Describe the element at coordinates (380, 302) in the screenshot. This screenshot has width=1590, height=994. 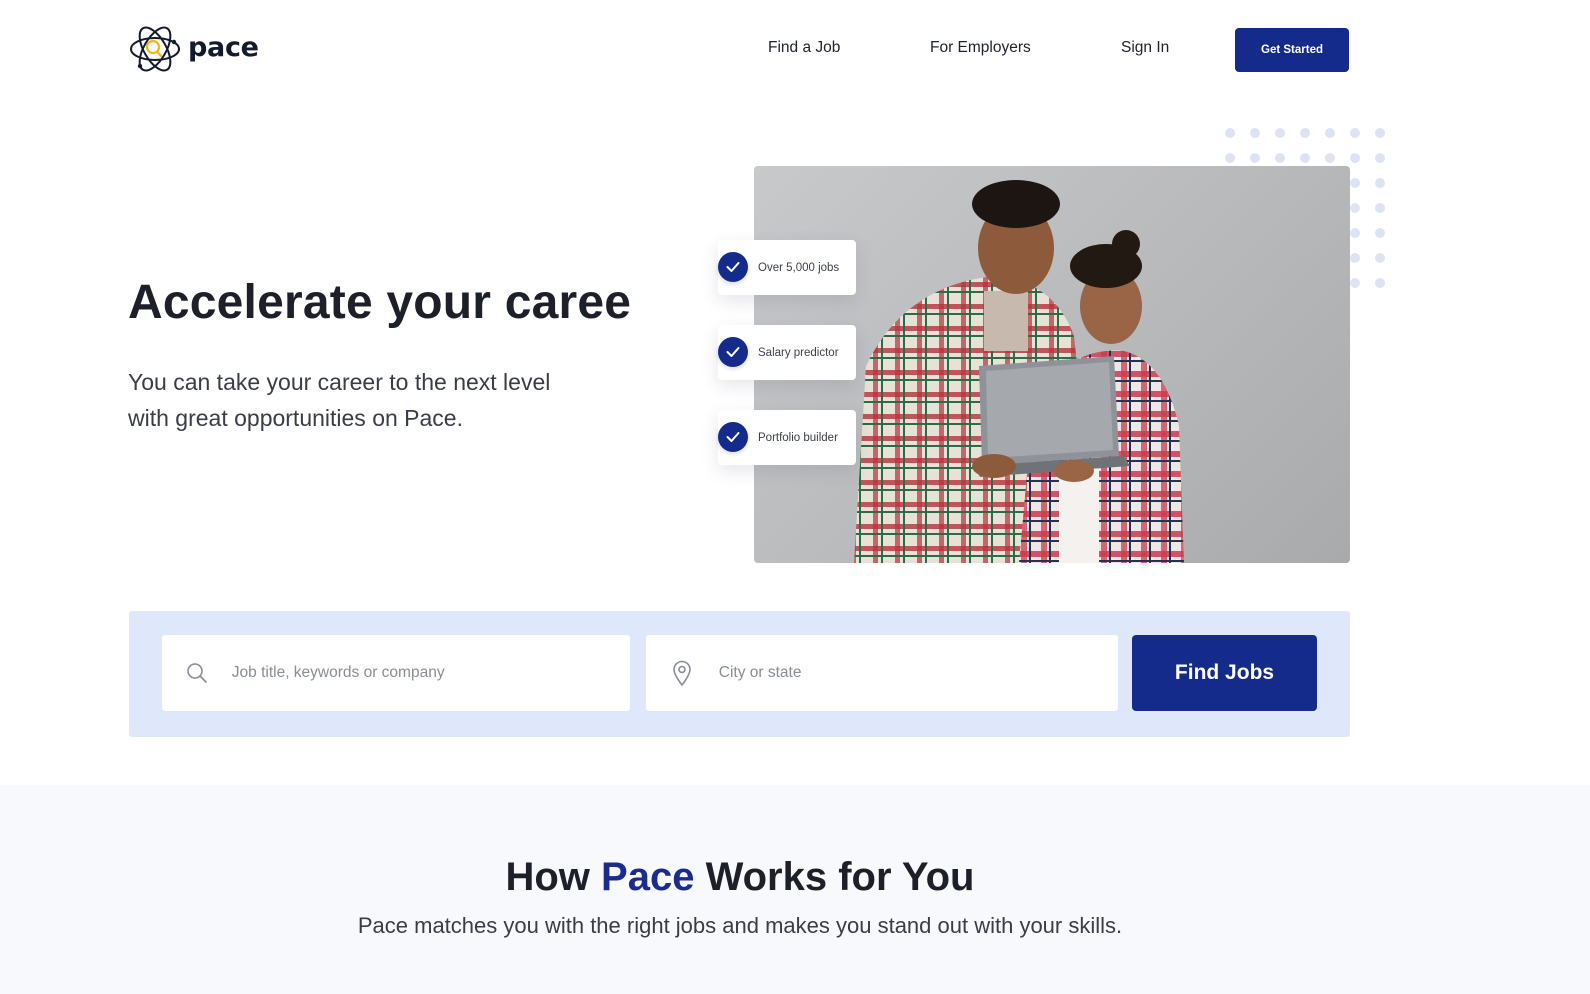
I see `hero-title: Accelerate your caree` at that location.